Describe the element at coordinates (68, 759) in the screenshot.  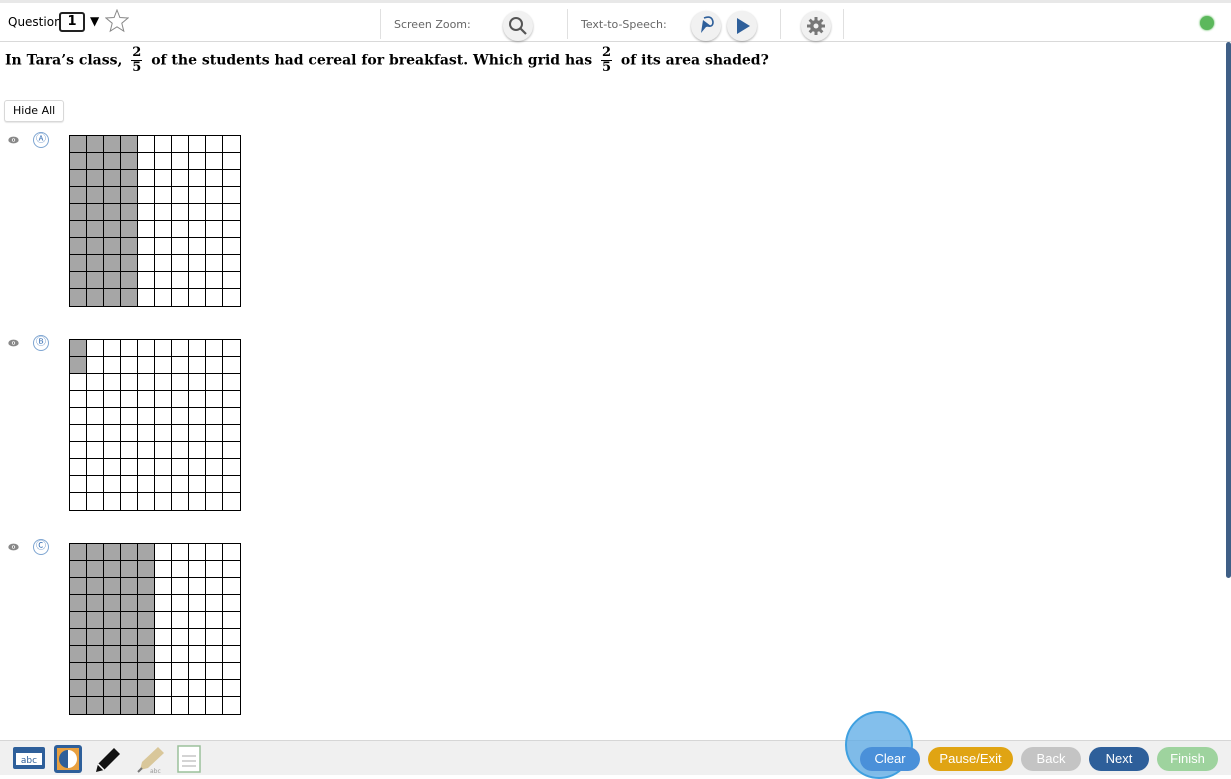
I see `color-contrast-icon` at that location.